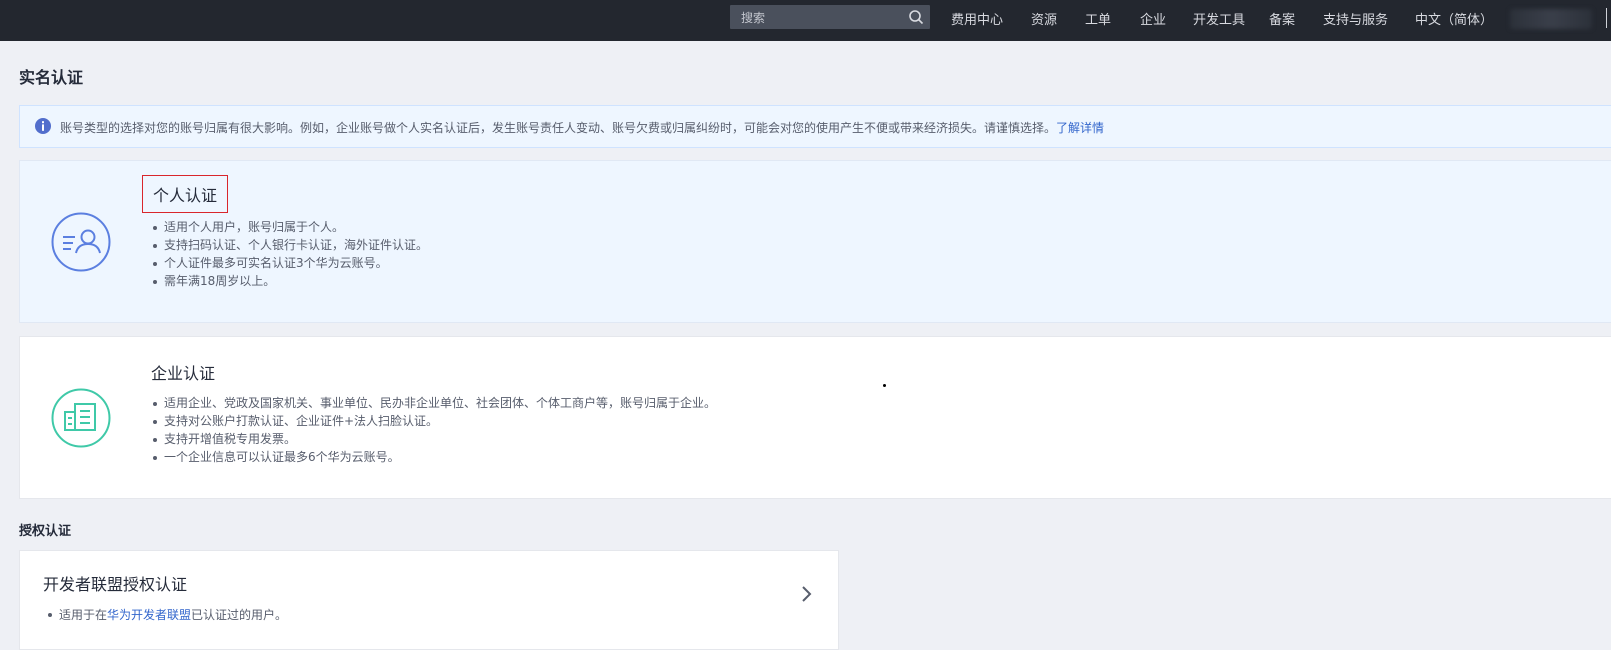  What do you see at coordinates (434, 439) in the screenshot?
I see `list-item: 支持开增值税专用发票。` at bounding box center [434, 439].